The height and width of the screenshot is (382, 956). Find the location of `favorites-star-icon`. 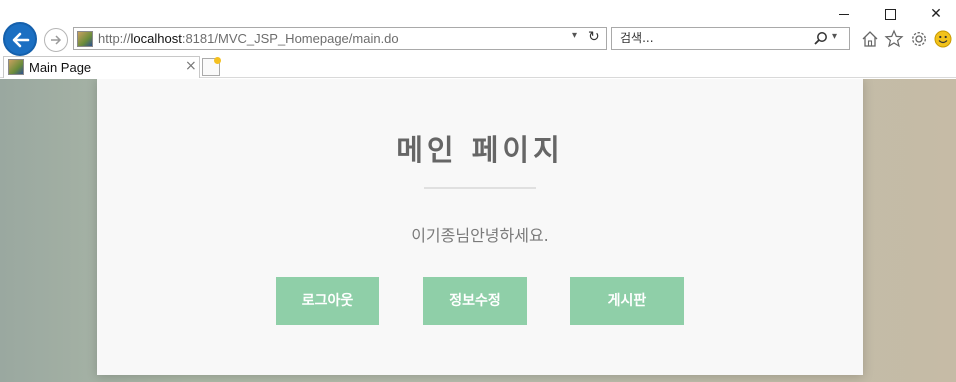

favorites-star-icon is located at coordinates (894, 39).